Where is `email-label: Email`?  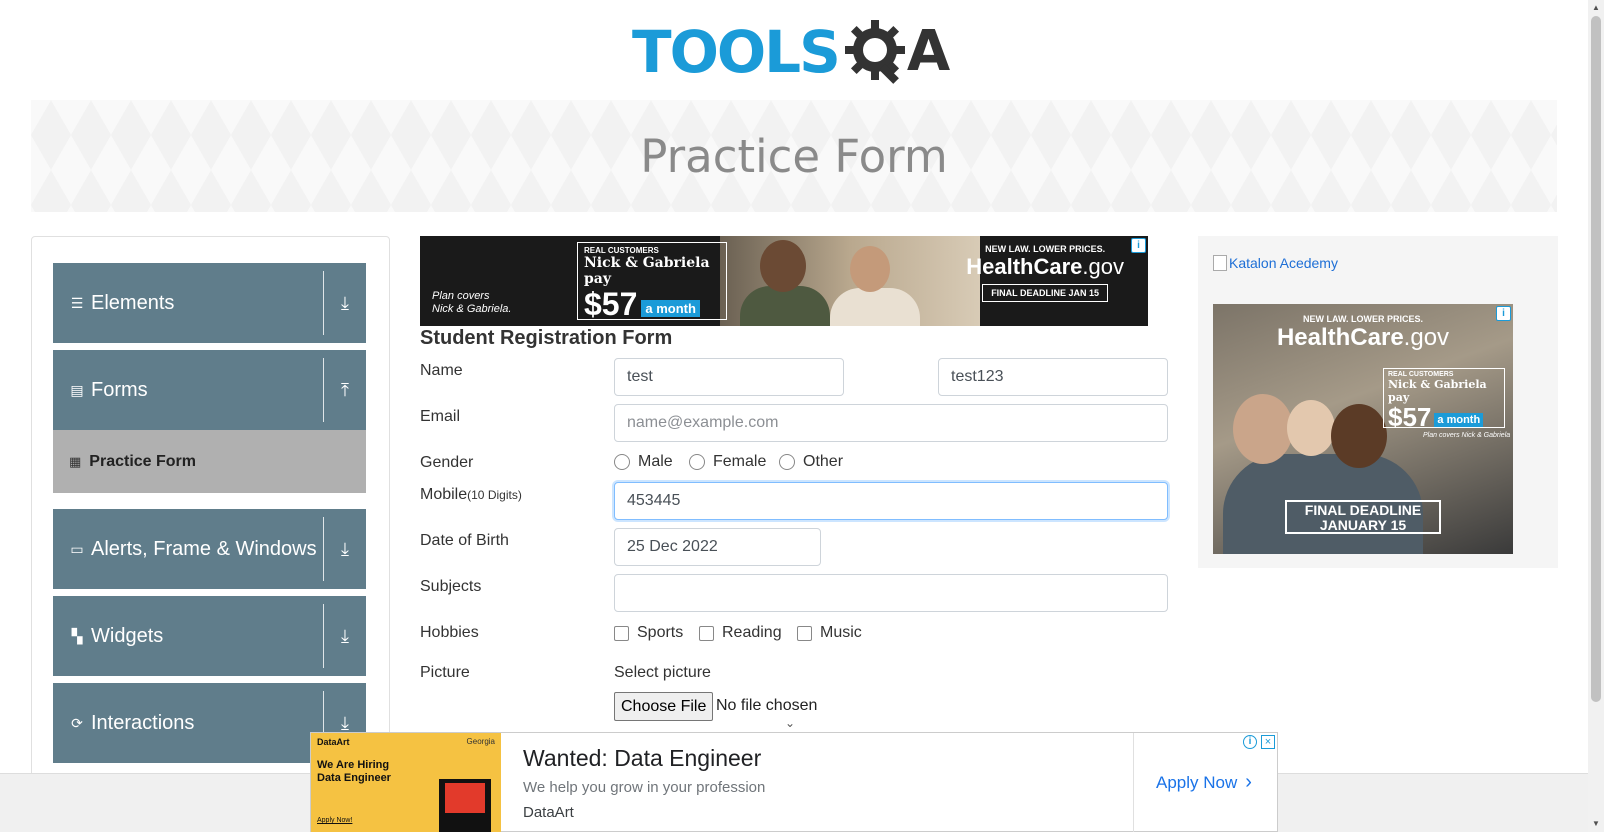
email-label: Email is located at coordinates (440, 416).